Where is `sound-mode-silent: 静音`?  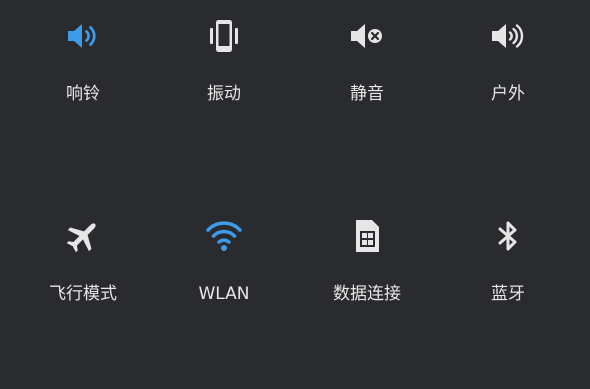
sound-mode-silent: 静音 is located at coordinates (367, 55).